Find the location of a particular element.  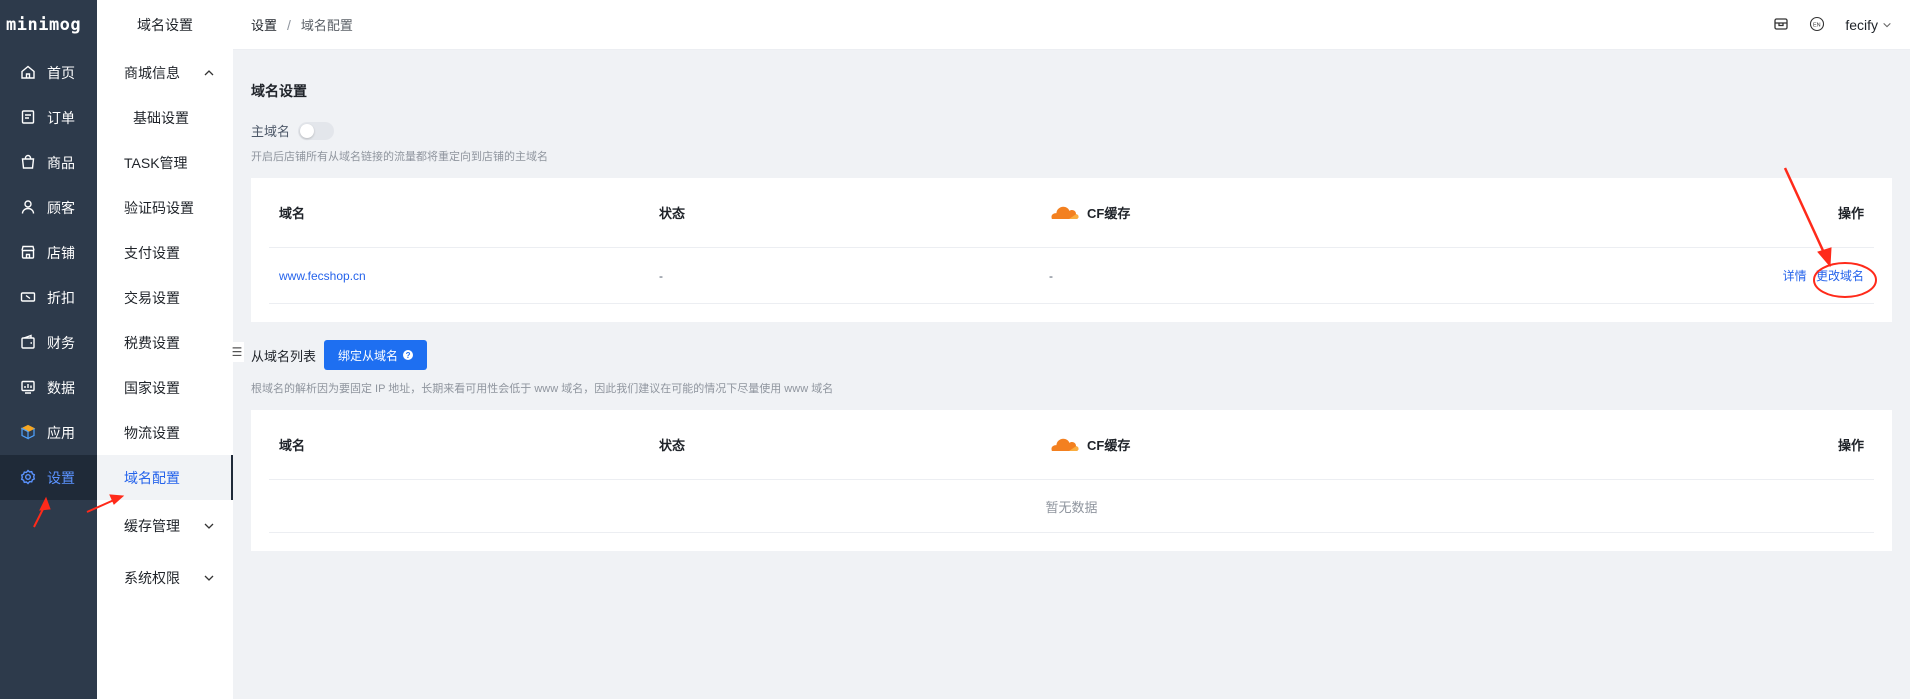

subnav-item-store-info: 商城信息 is located at coordinates (165, 72).